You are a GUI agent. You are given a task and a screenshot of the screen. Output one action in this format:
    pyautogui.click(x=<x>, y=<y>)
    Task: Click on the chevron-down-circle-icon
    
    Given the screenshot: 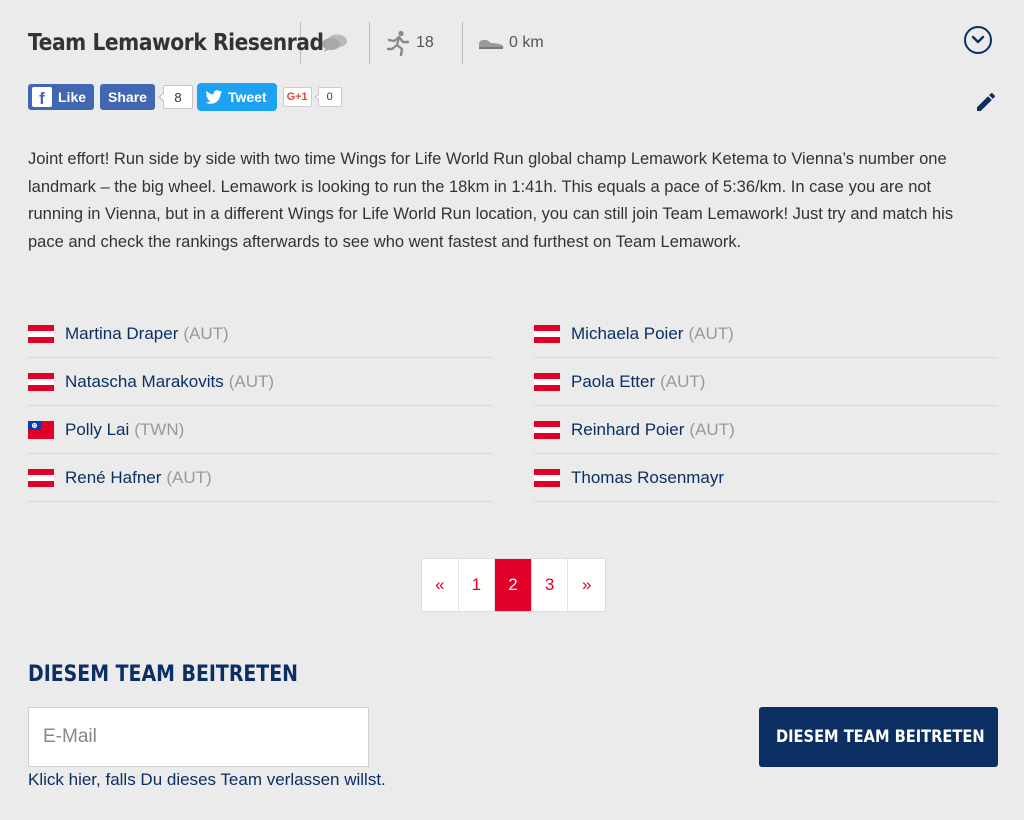 What is the action you would take?
    pyautogui.click(x=978, y=39)
    